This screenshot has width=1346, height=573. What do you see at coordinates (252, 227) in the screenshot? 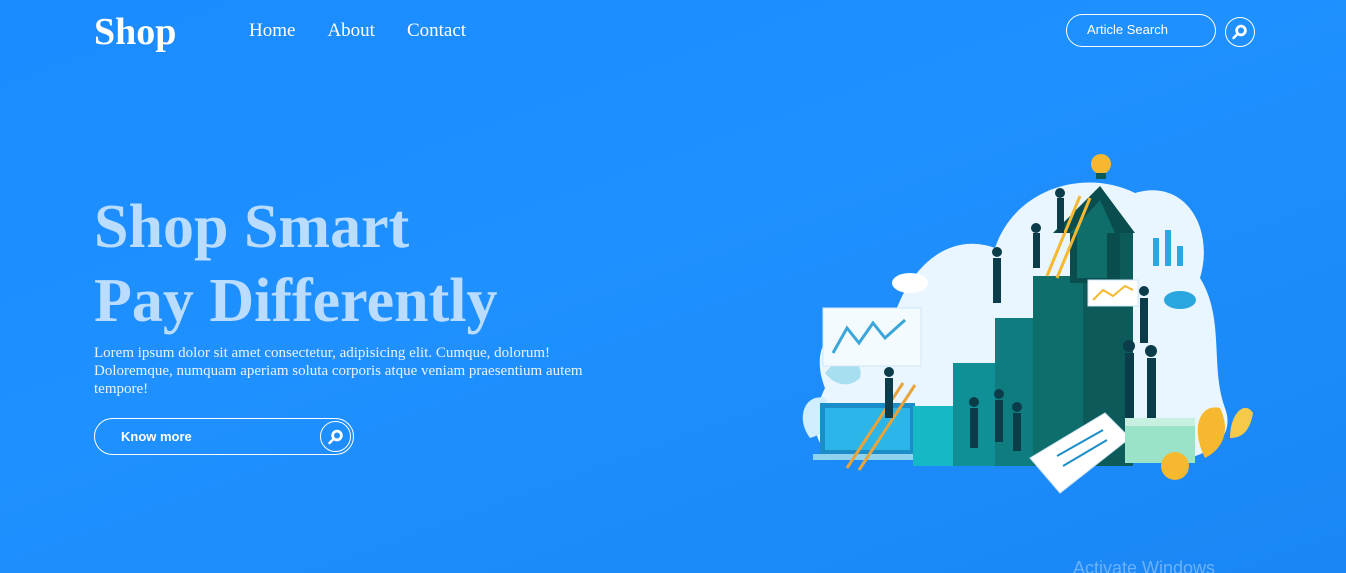
I see `hero-title-line1: Shop Smart` at bounding box center [252, 227].